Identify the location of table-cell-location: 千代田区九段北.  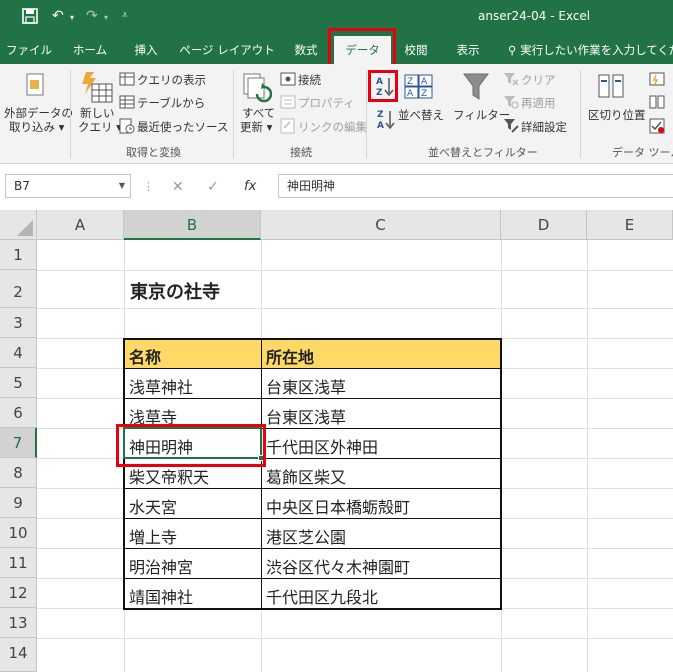
(319, 596).